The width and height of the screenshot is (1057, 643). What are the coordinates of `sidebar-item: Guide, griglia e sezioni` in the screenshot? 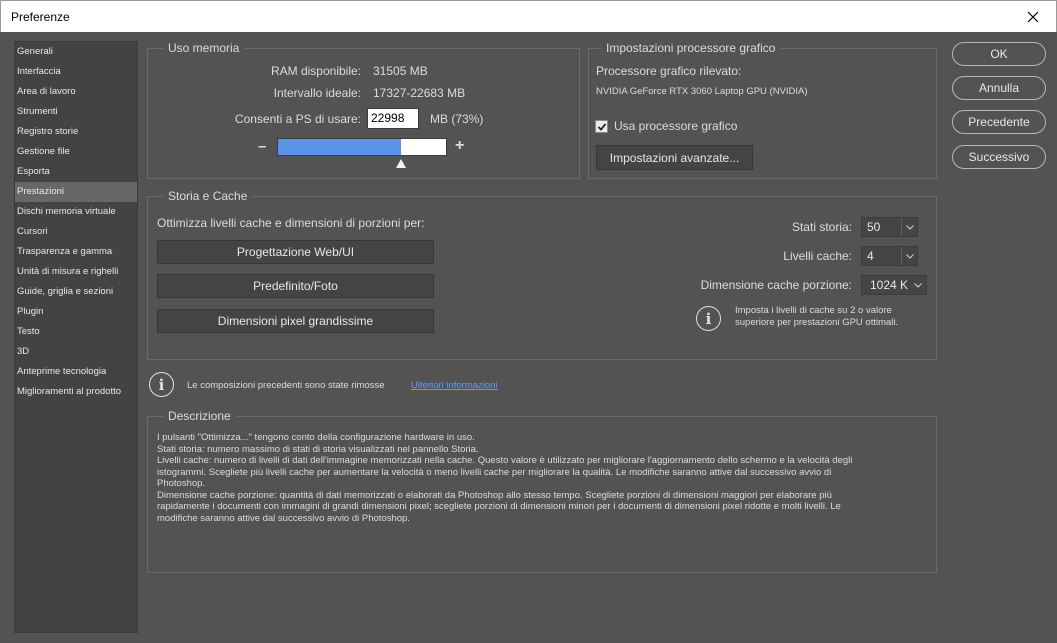 It's located at (76, 292).